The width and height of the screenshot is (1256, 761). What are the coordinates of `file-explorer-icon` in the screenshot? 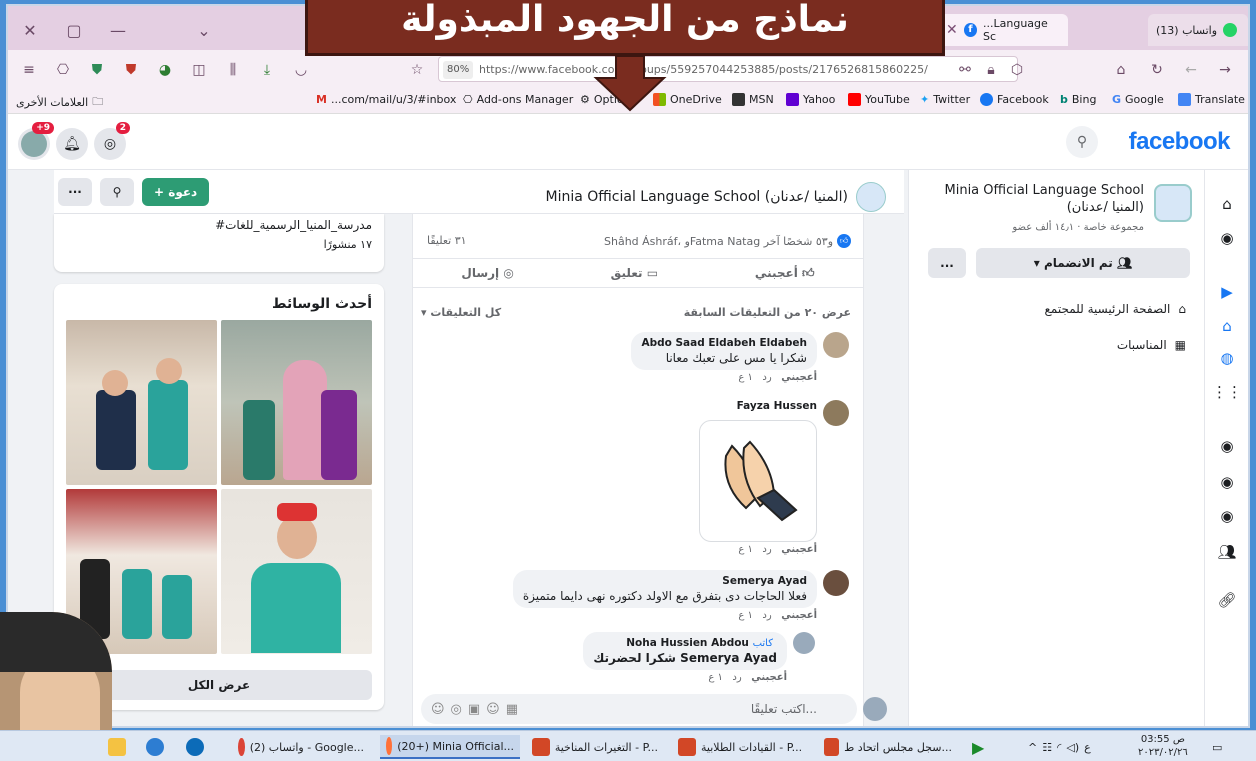 It's located at (117, 747).